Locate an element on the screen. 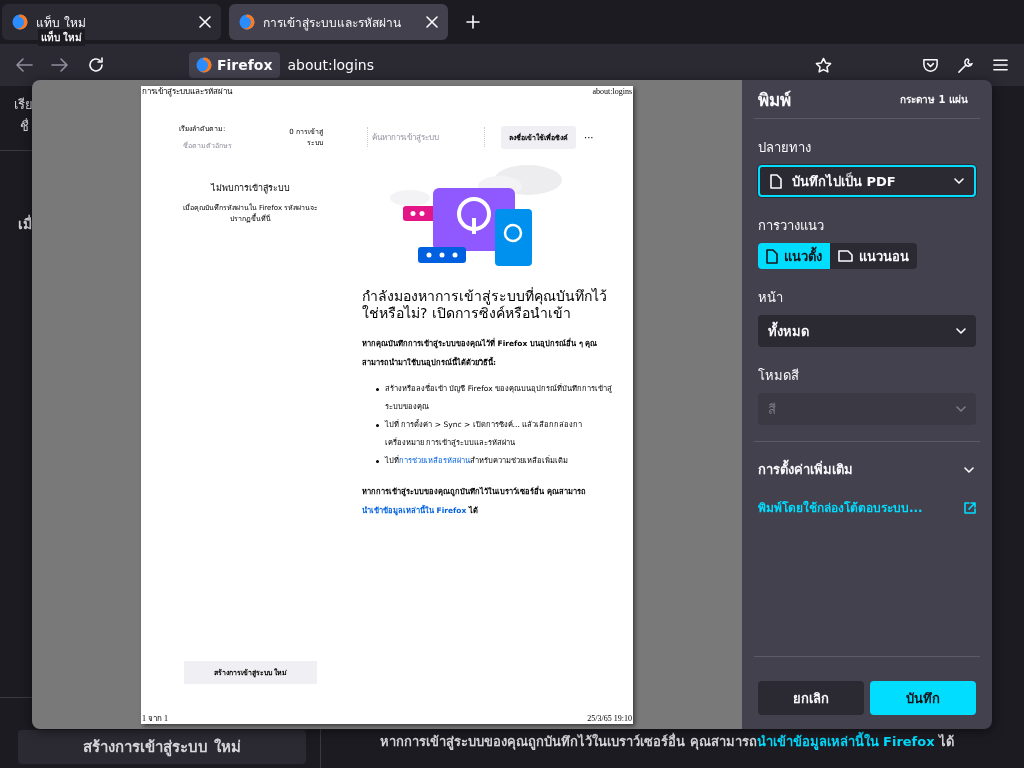 This screenshot has height=768, width=1024. more-settings-toggle: การตั้งค่าเพิ่มเติม is located at coordinates (867, 469).